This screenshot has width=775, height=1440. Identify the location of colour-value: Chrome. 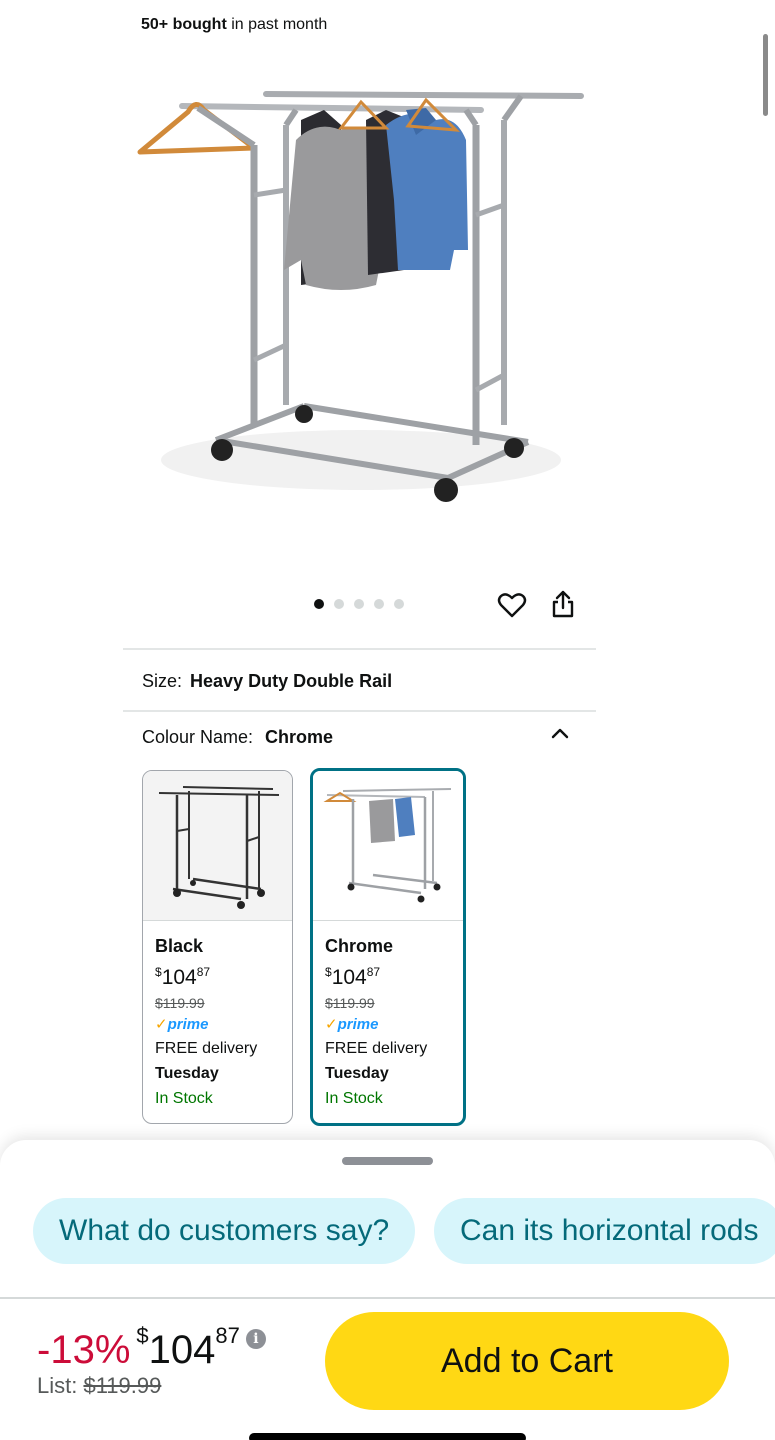
(299, 737).